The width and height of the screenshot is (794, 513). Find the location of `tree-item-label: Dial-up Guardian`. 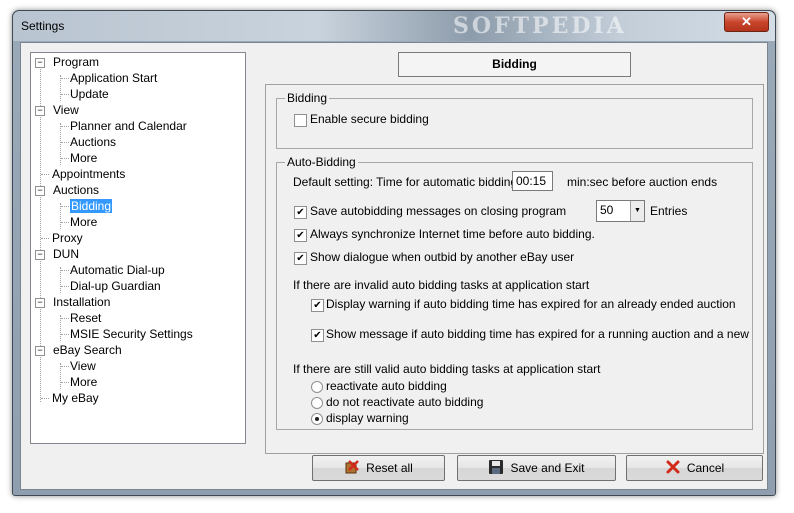

tree-item-label: Dial-up Guardian is located at coordinates (115, 286).